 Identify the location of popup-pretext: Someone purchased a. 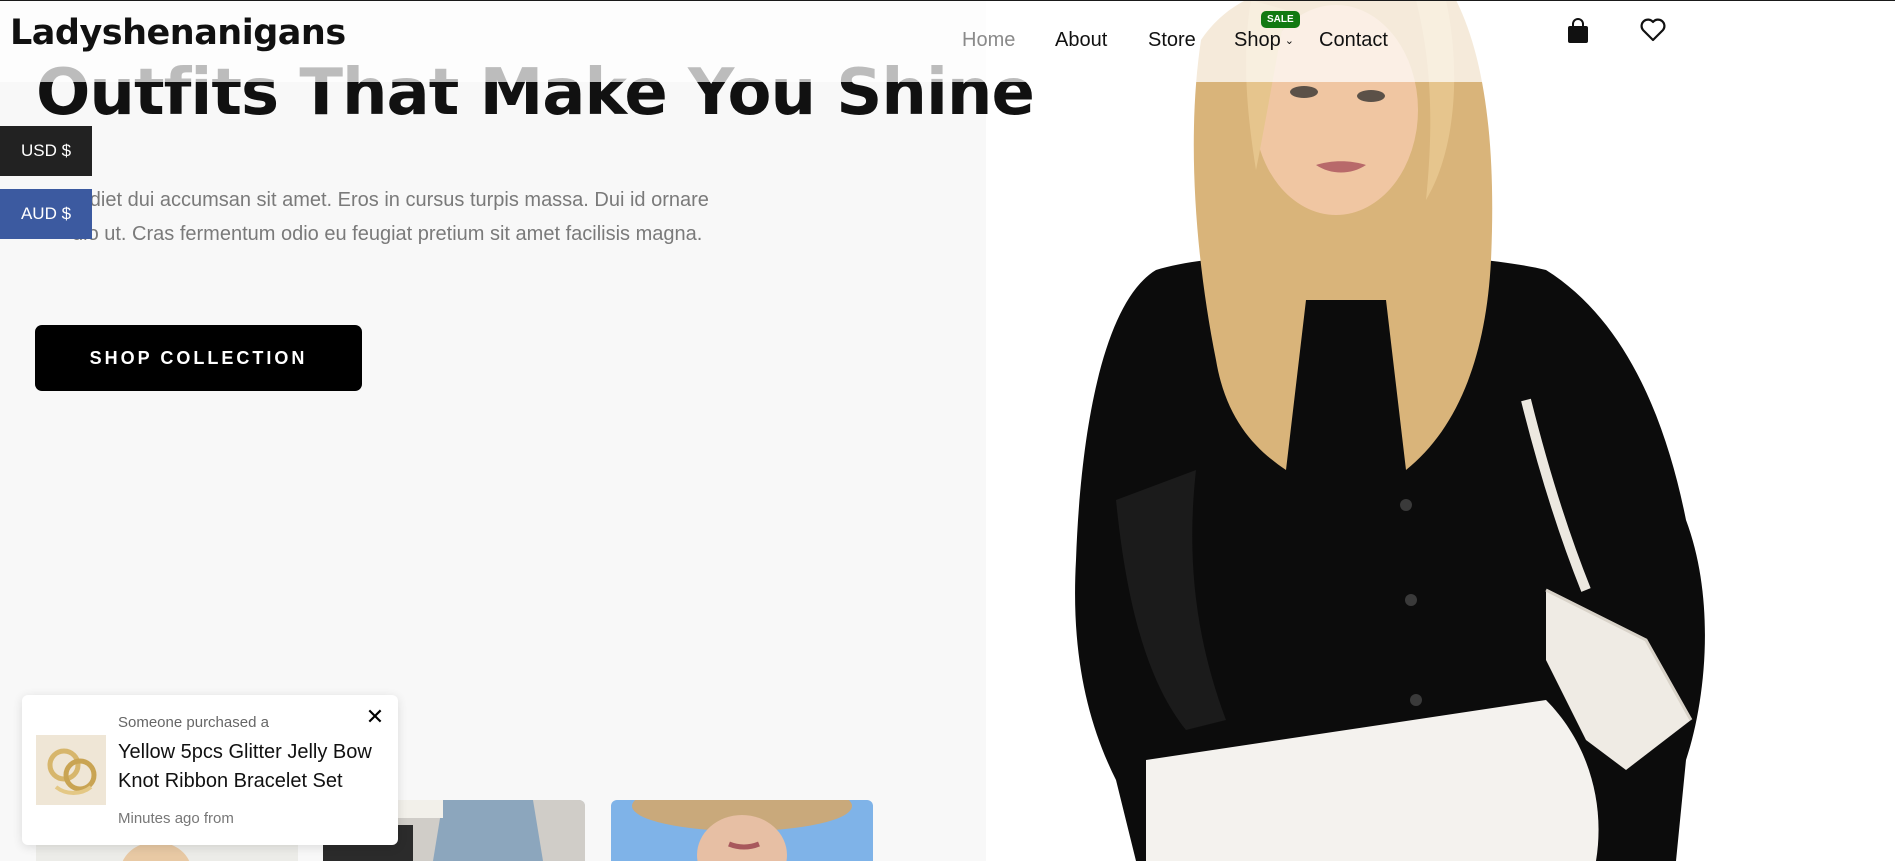
(193, 722).